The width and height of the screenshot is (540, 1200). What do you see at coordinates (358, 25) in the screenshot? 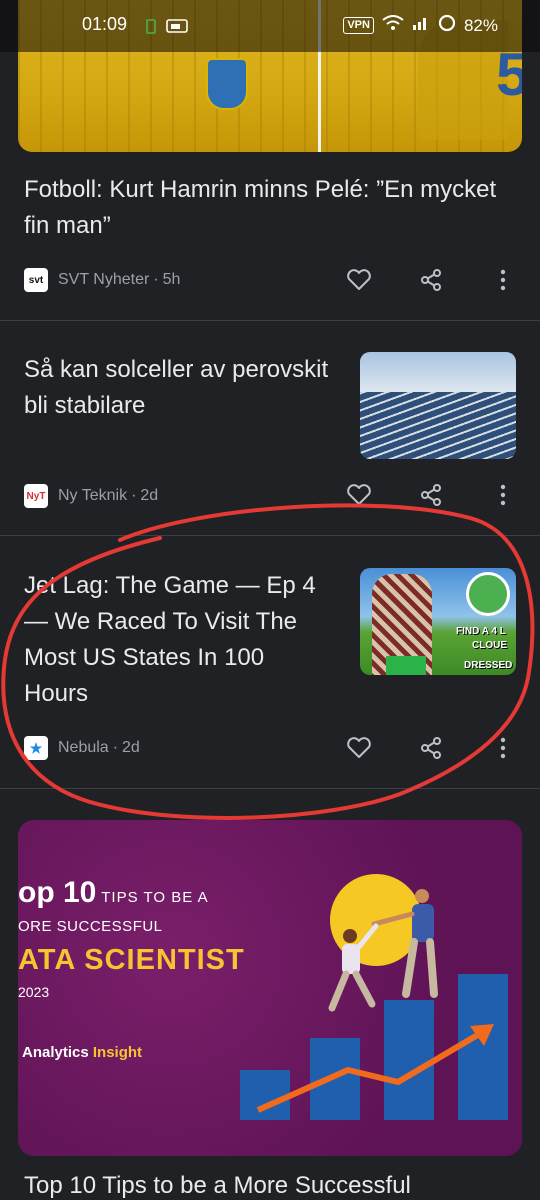
I see `vpn-badge: VPN` at bounding box center [358, 25].